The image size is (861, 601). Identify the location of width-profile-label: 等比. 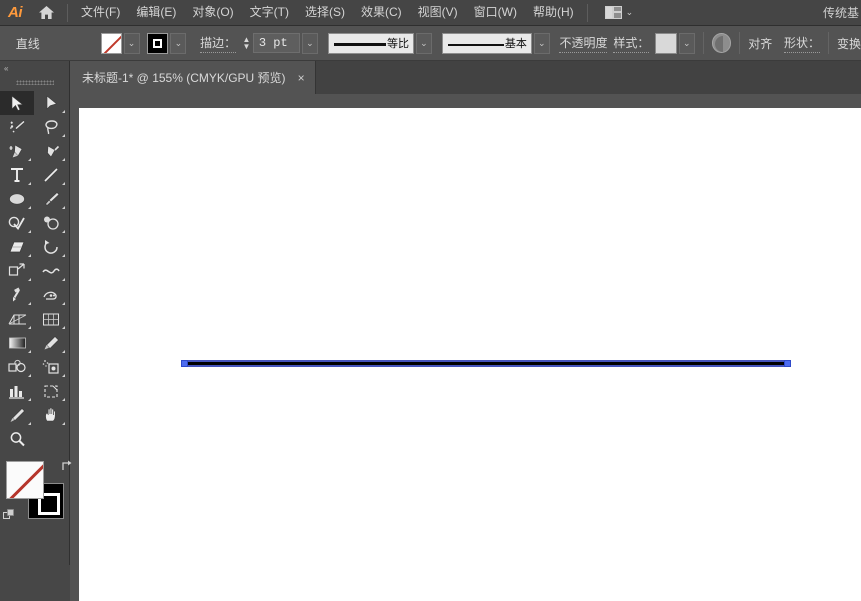
(398, 44).